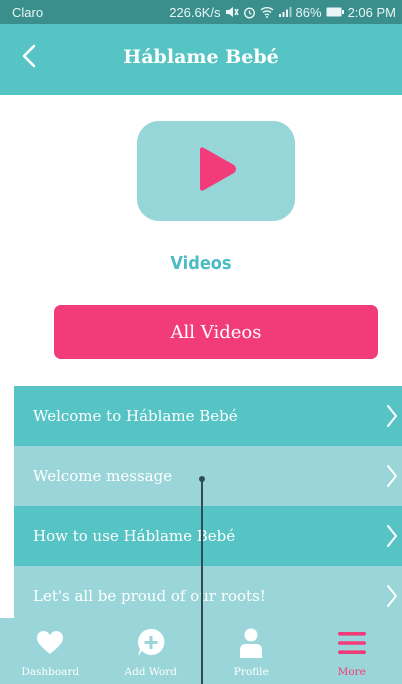  I want to click on list-item-label: Let's all be proud of our roots!, so click(149, 596).